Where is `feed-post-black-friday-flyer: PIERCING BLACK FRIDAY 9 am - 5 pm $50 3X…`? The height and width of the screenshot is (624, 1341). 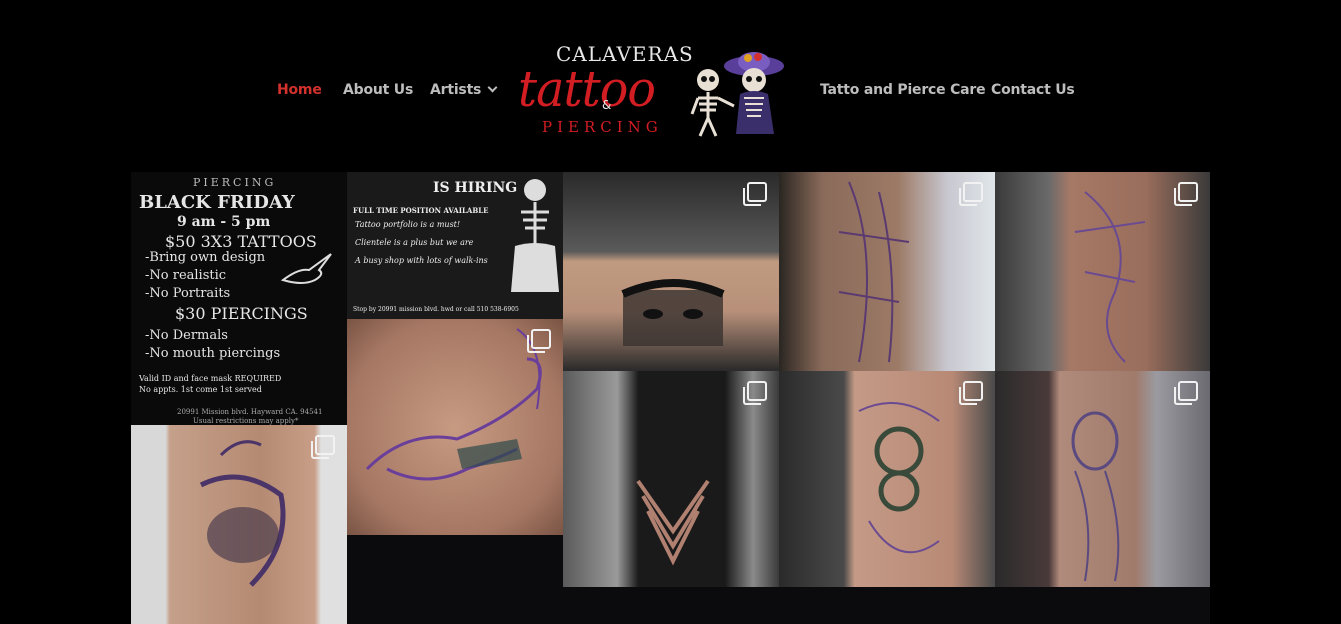
feed-post-black-friday-flyer: PIERCING BLACK FRIDAY 9 am - 5 pm $50 3X… is located at coordinates (239, 298).